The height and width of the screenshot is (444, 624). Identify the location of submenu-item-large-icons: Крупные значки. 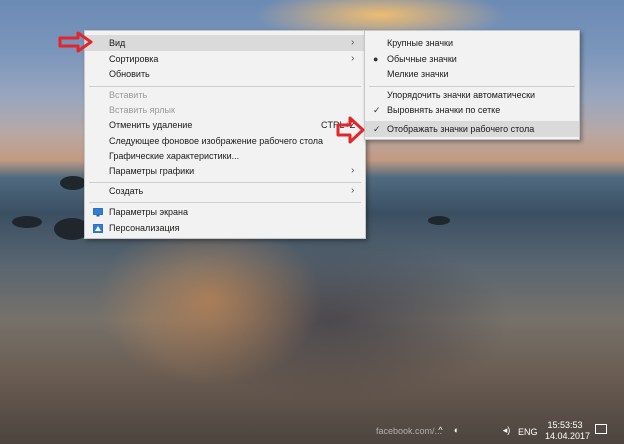
(472, 43).